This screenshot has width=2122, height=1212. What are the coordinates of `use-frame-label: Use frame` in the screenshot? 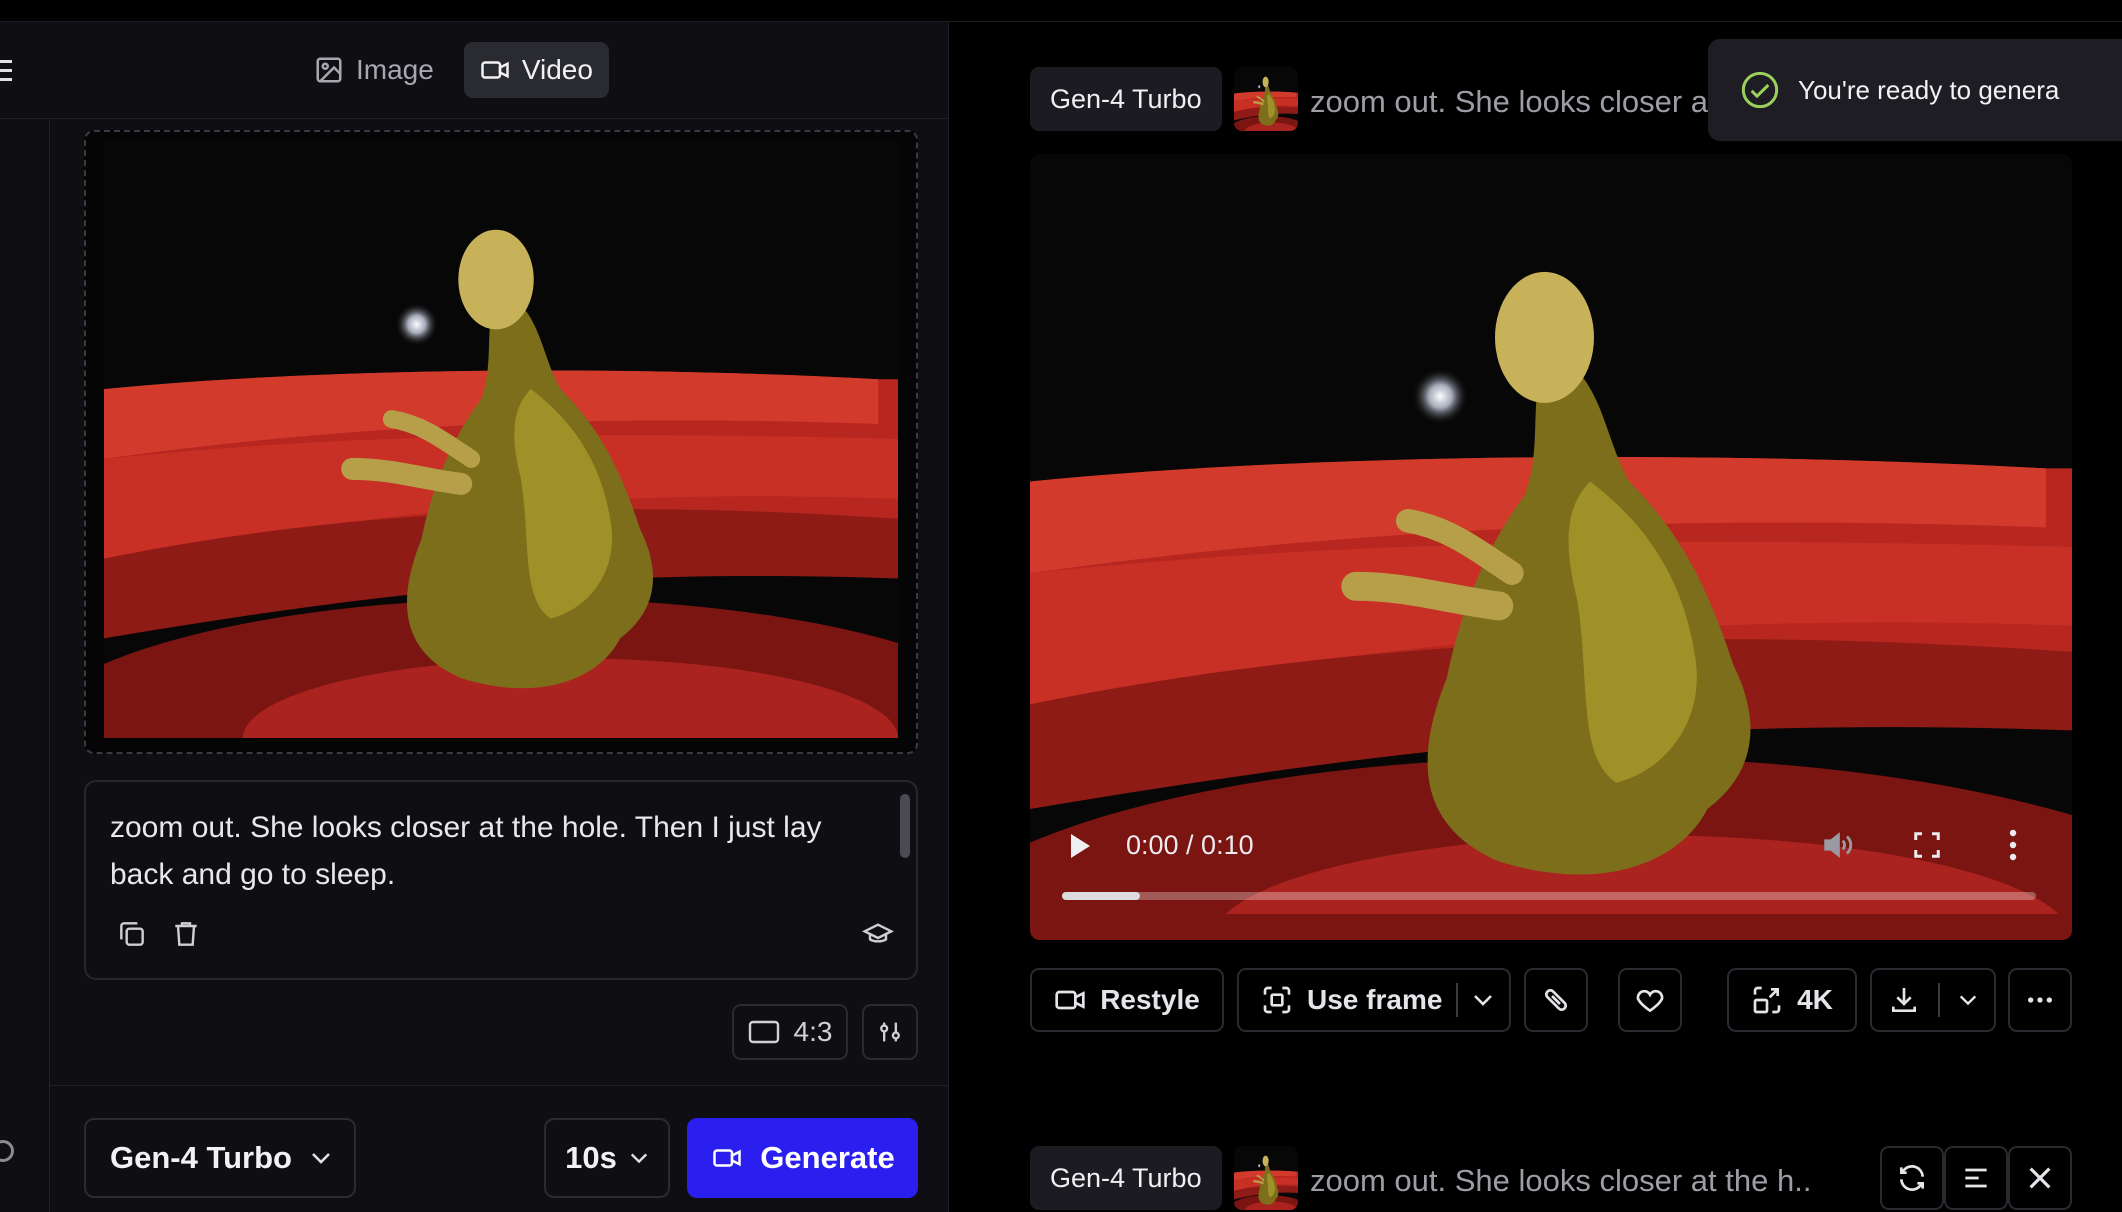 It's located at (1375, 999).